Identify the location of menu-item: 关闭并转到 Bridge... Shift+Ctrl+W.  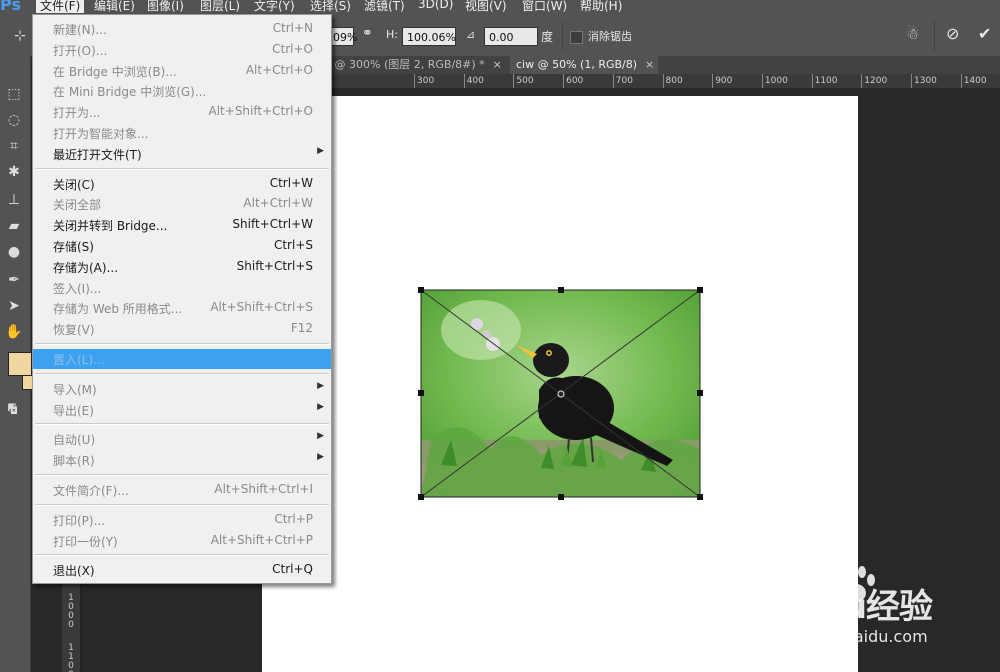
(182, 225).